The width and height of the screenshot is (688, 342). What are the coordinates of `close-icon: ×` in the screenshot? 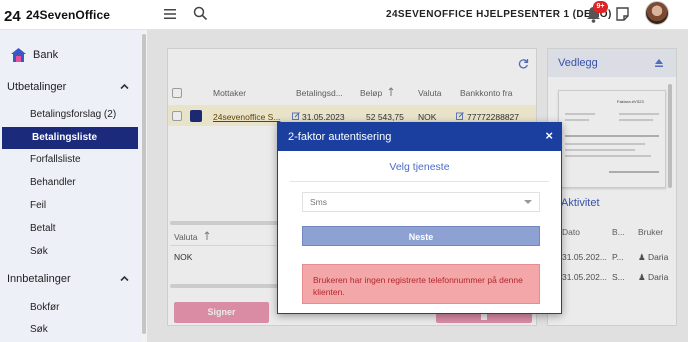 It's located at (549, 136).